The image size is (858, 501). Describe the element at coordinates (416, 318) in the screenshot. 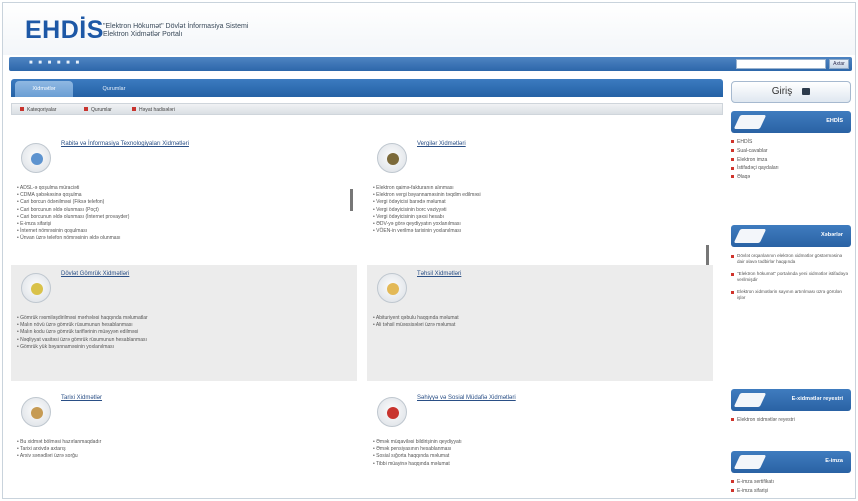

I see `service-link: • Abituriyent qəbulu haqqında məlumat` at that location.